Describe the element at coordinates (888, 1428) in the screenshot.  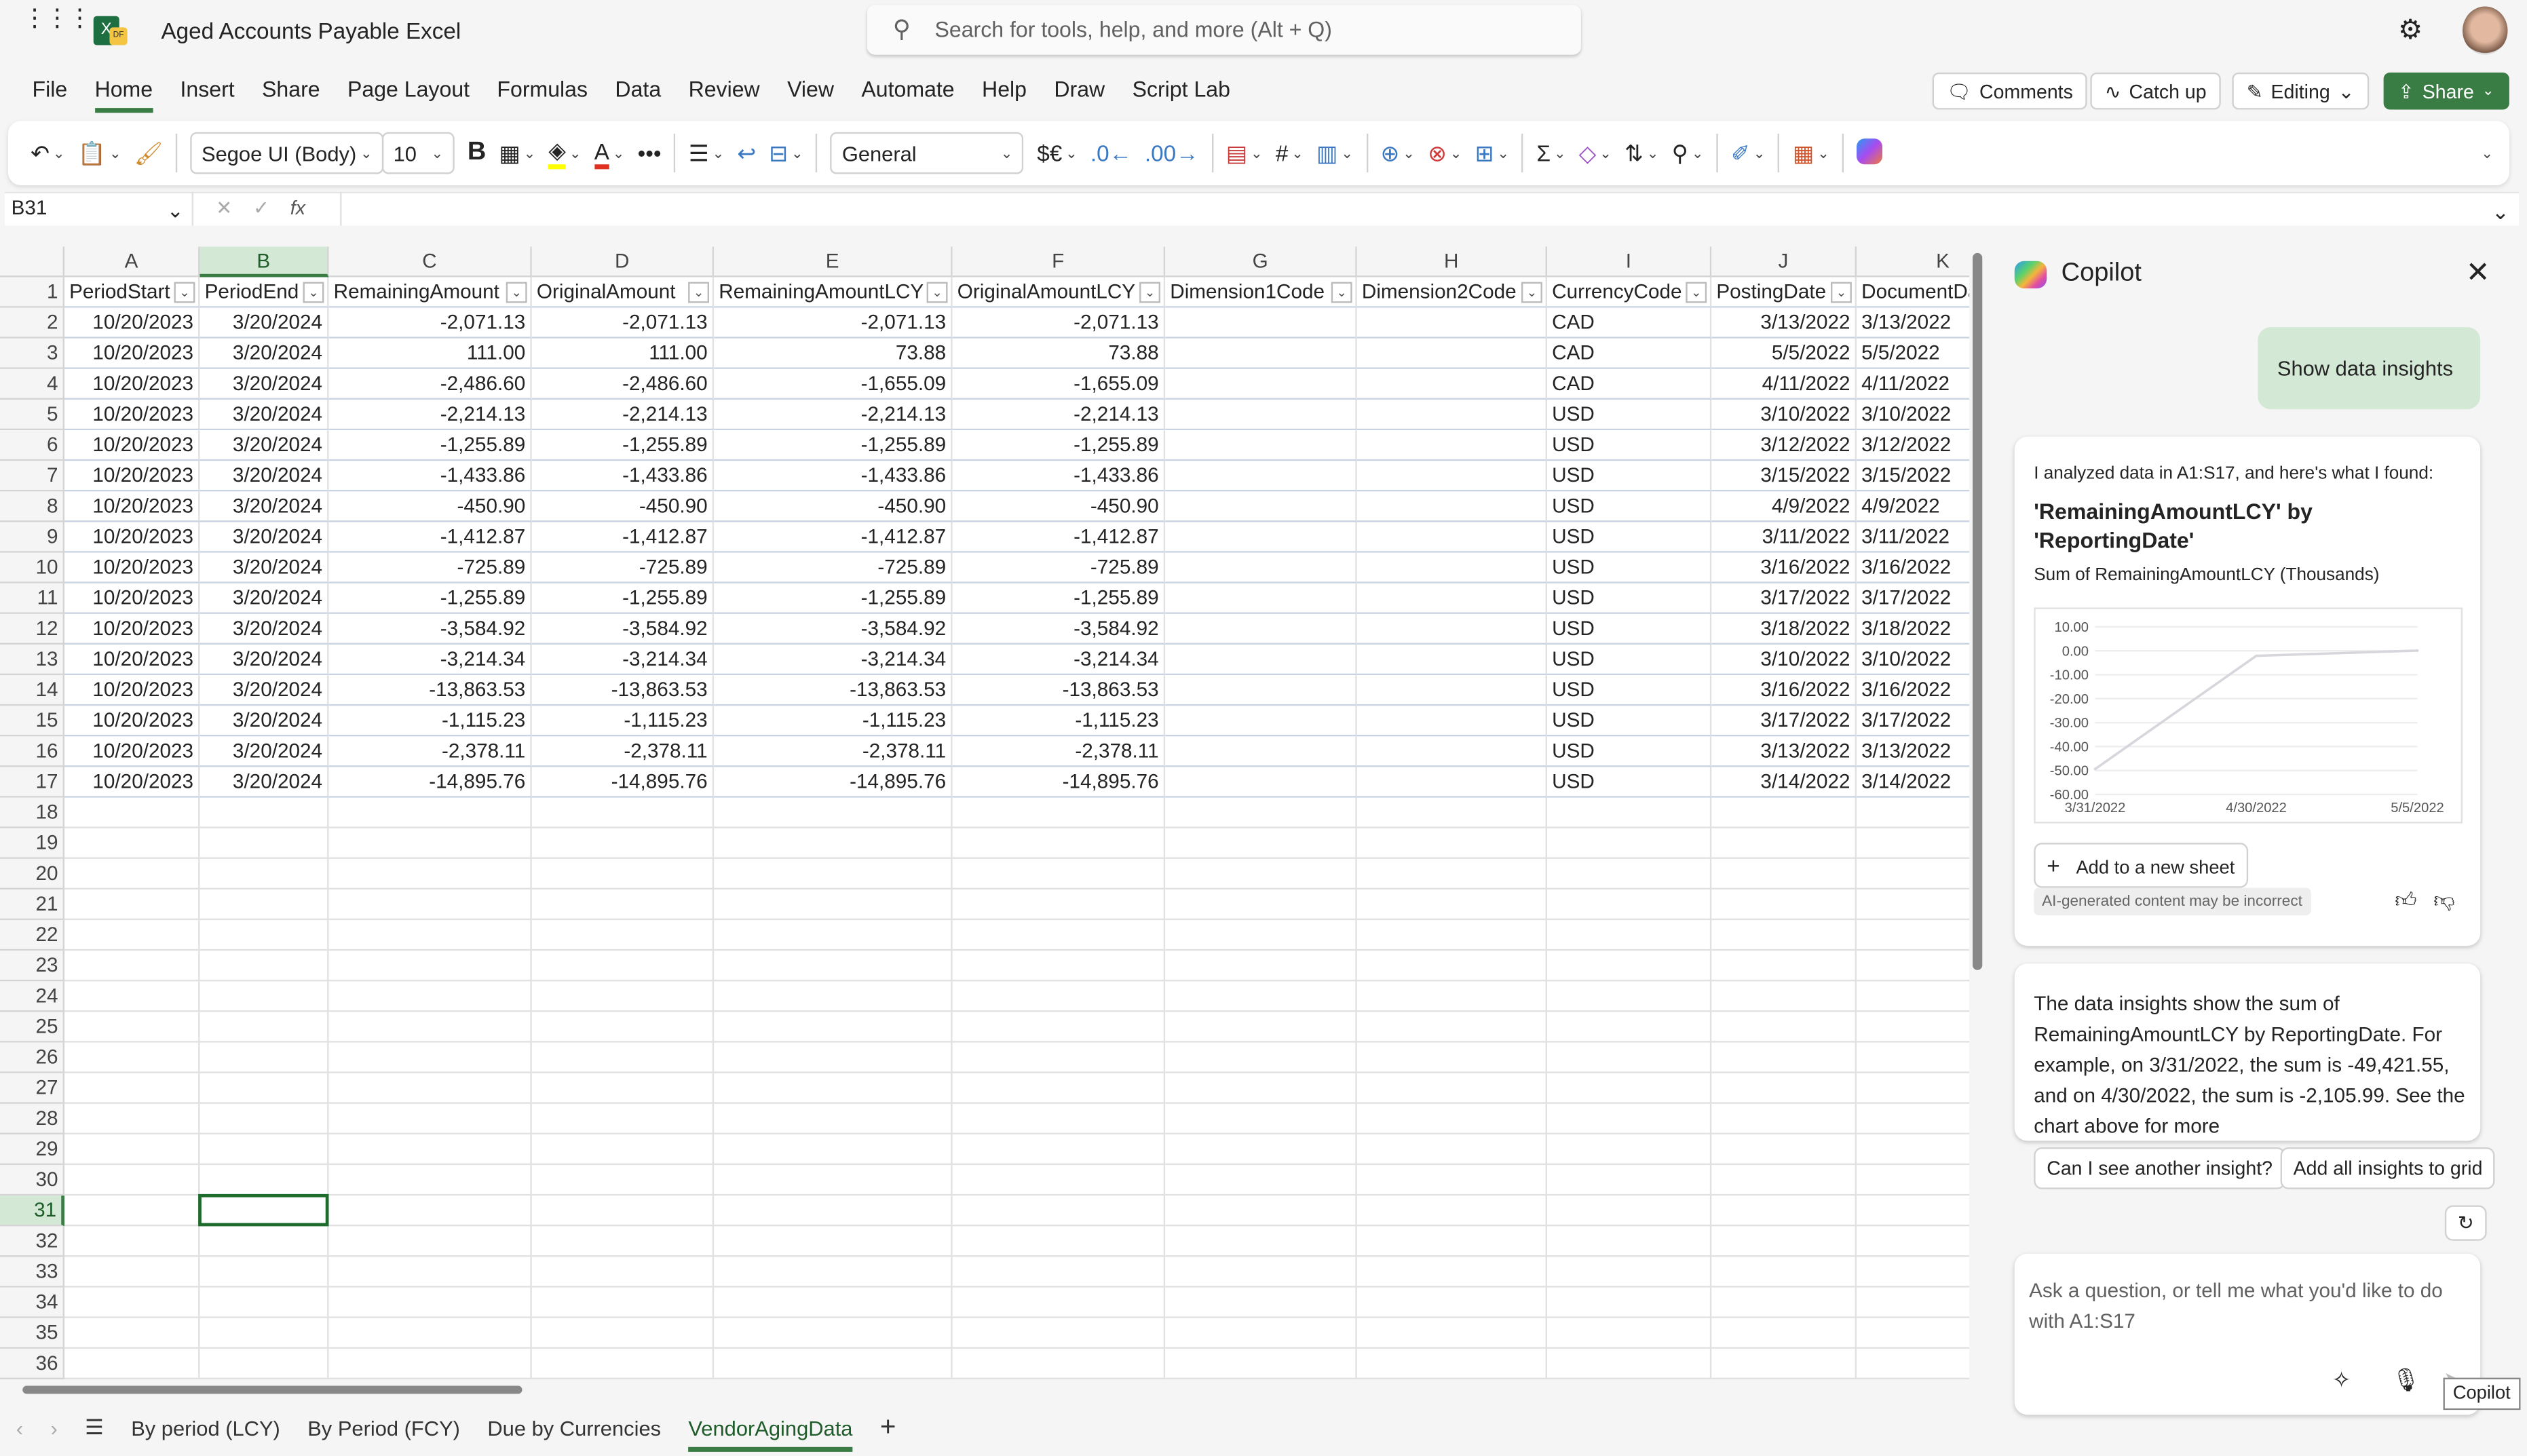
I see `add-sheet-icon: +` at that location.